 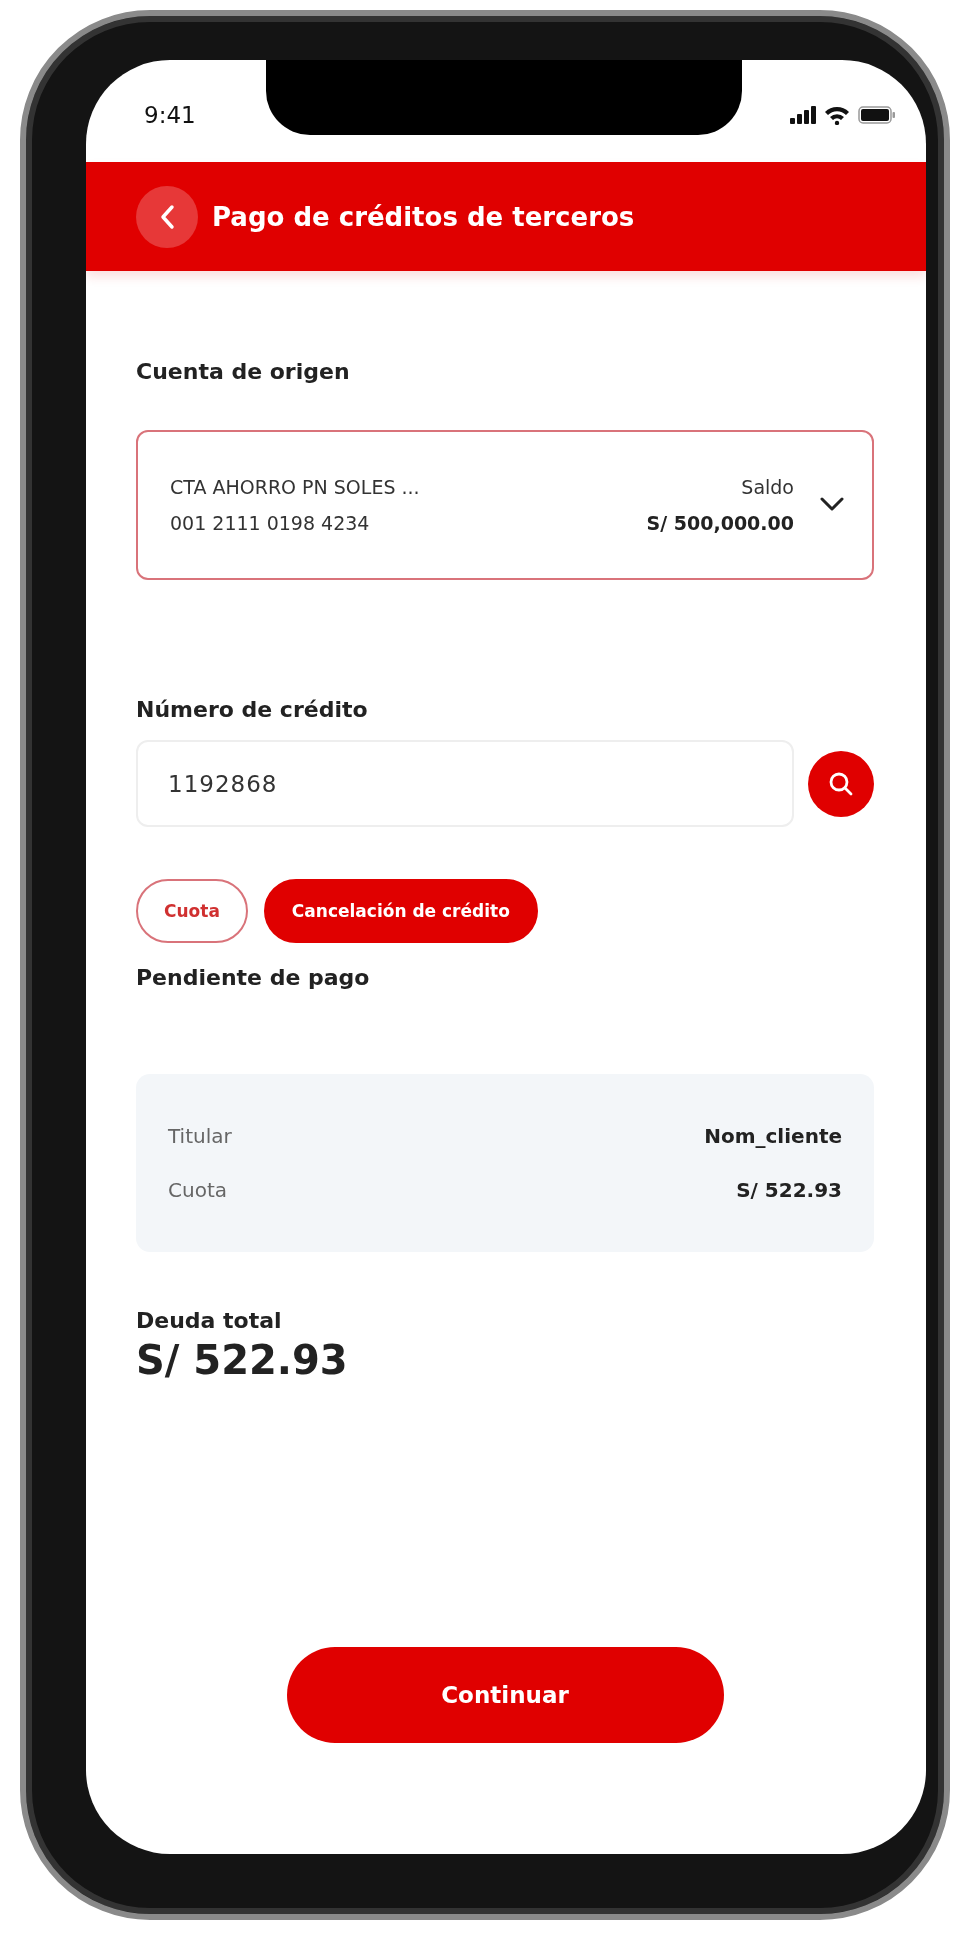 I want to click on section-label: Número de crédito, so click(x=252, y=710).